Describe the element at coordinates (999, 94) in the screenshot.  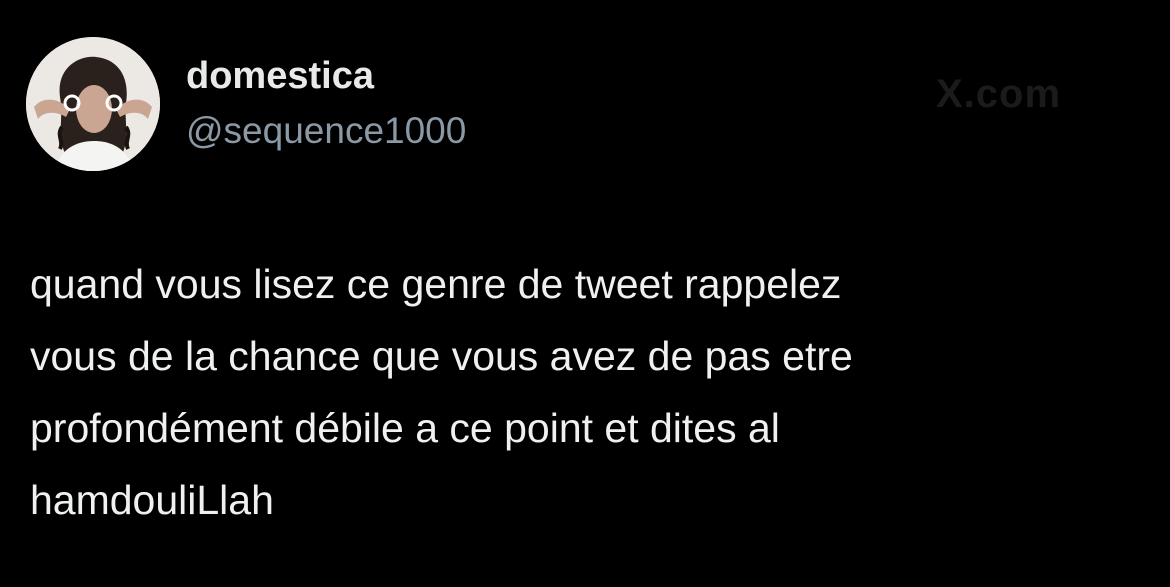
I see `x-watermark-logo: X.com` at that location.